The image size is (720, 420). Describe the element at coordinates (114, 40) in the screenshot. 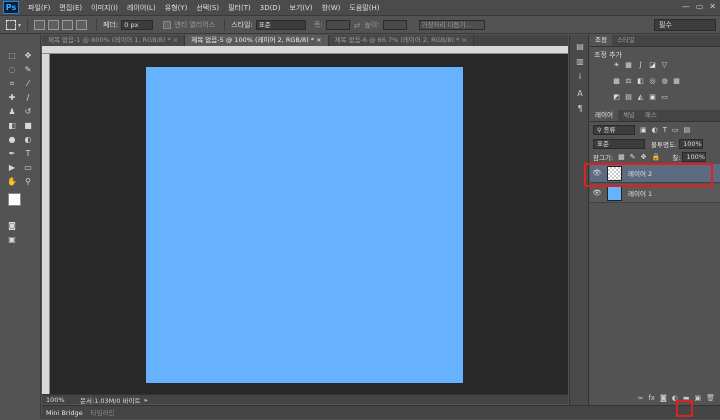

I see `tab-document-1: 제목 없음-1 @ 800% (레이어 1, RGB/8) * ×` at that location.